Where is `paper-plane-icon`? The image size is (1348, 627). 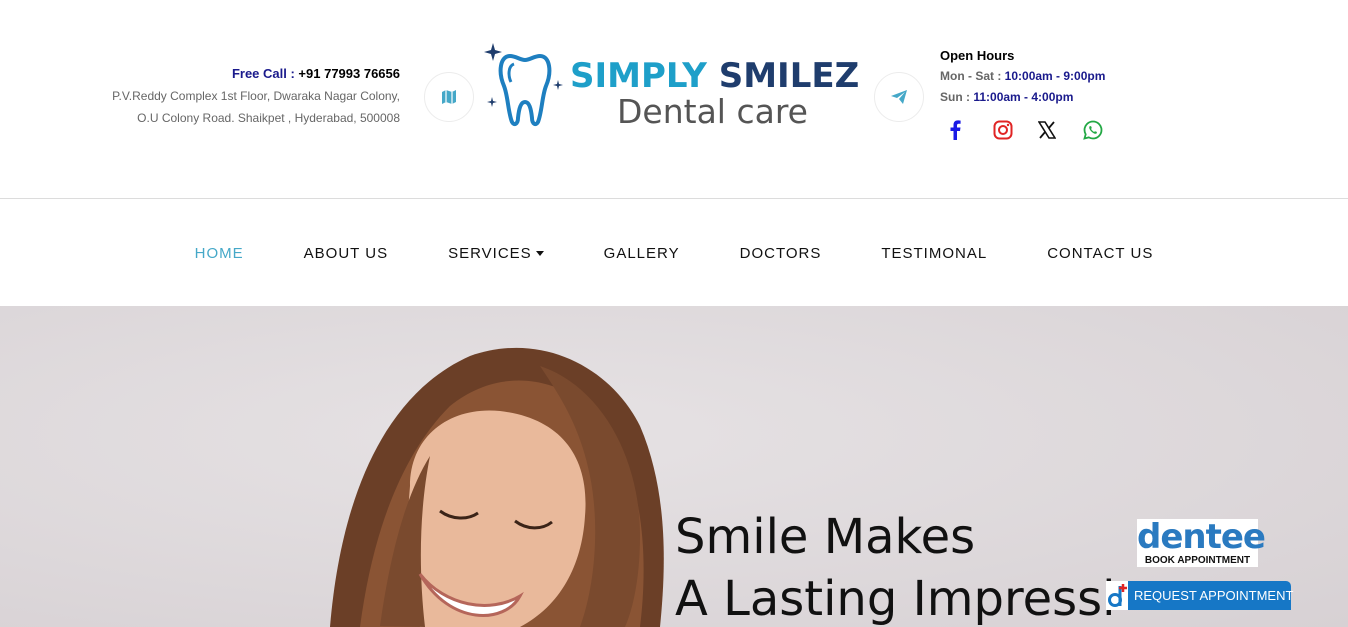
paper-plane-icon is located at coordinates (899, 97).